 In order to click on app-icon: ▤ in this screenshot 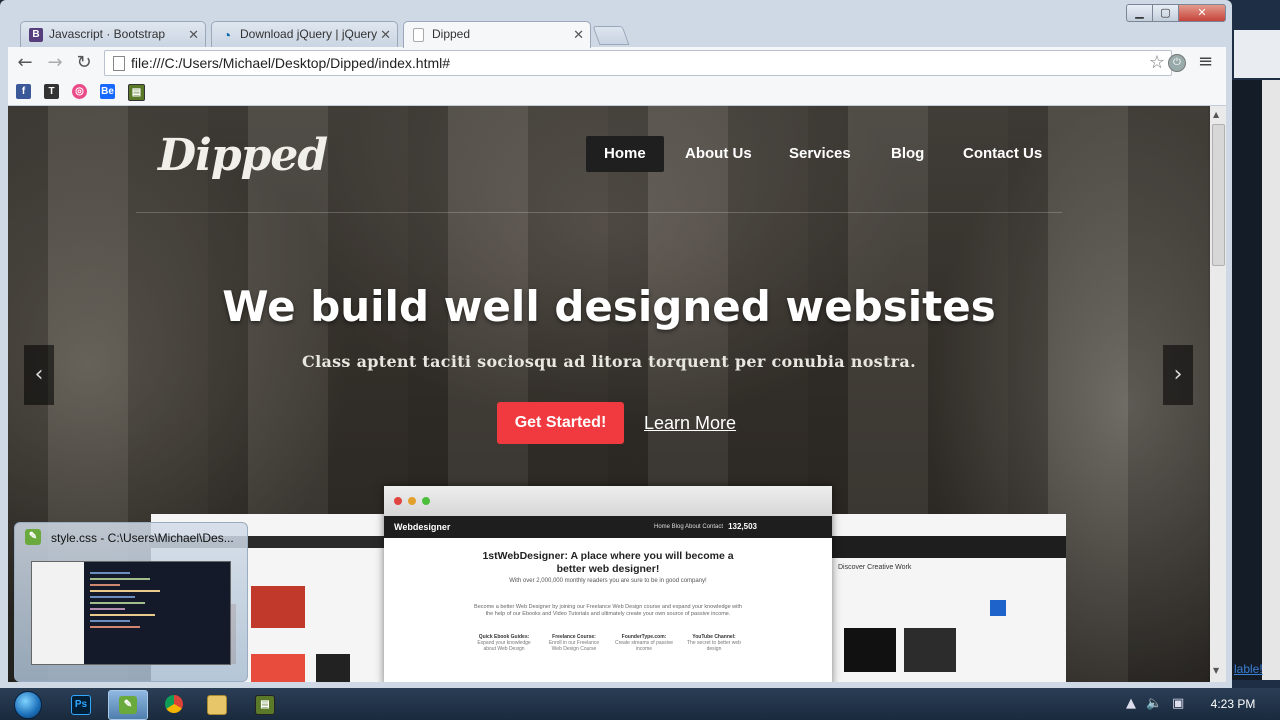, I will do `click(265, 705)`.